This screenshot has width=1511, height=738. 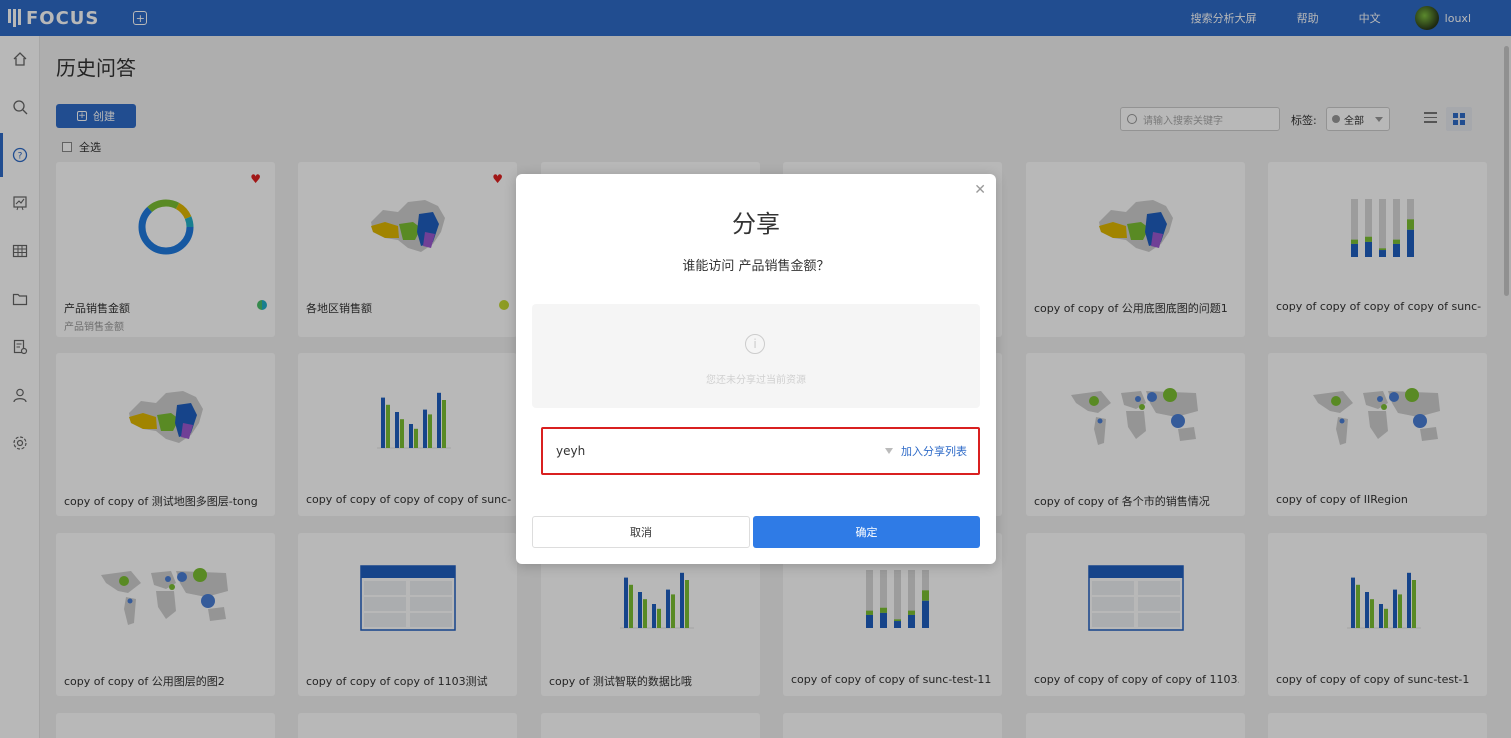 What do you see at coordinates (934, 451) in the screenshot?
I see `add-to-share-list-link: 加入分享列表` at bounding box center [934, 451].